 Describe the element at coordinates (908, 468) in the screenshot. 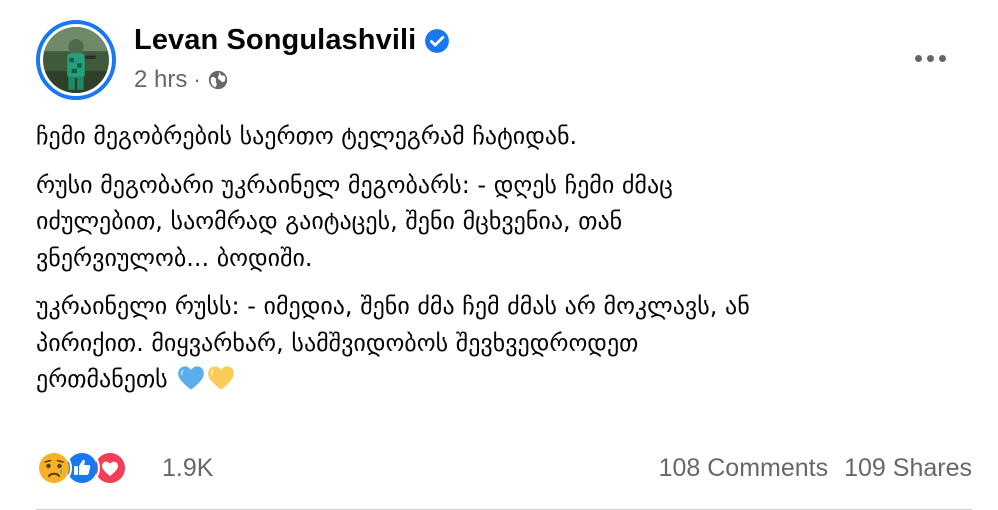

I see `shares-count: 109 Shares` at that location.